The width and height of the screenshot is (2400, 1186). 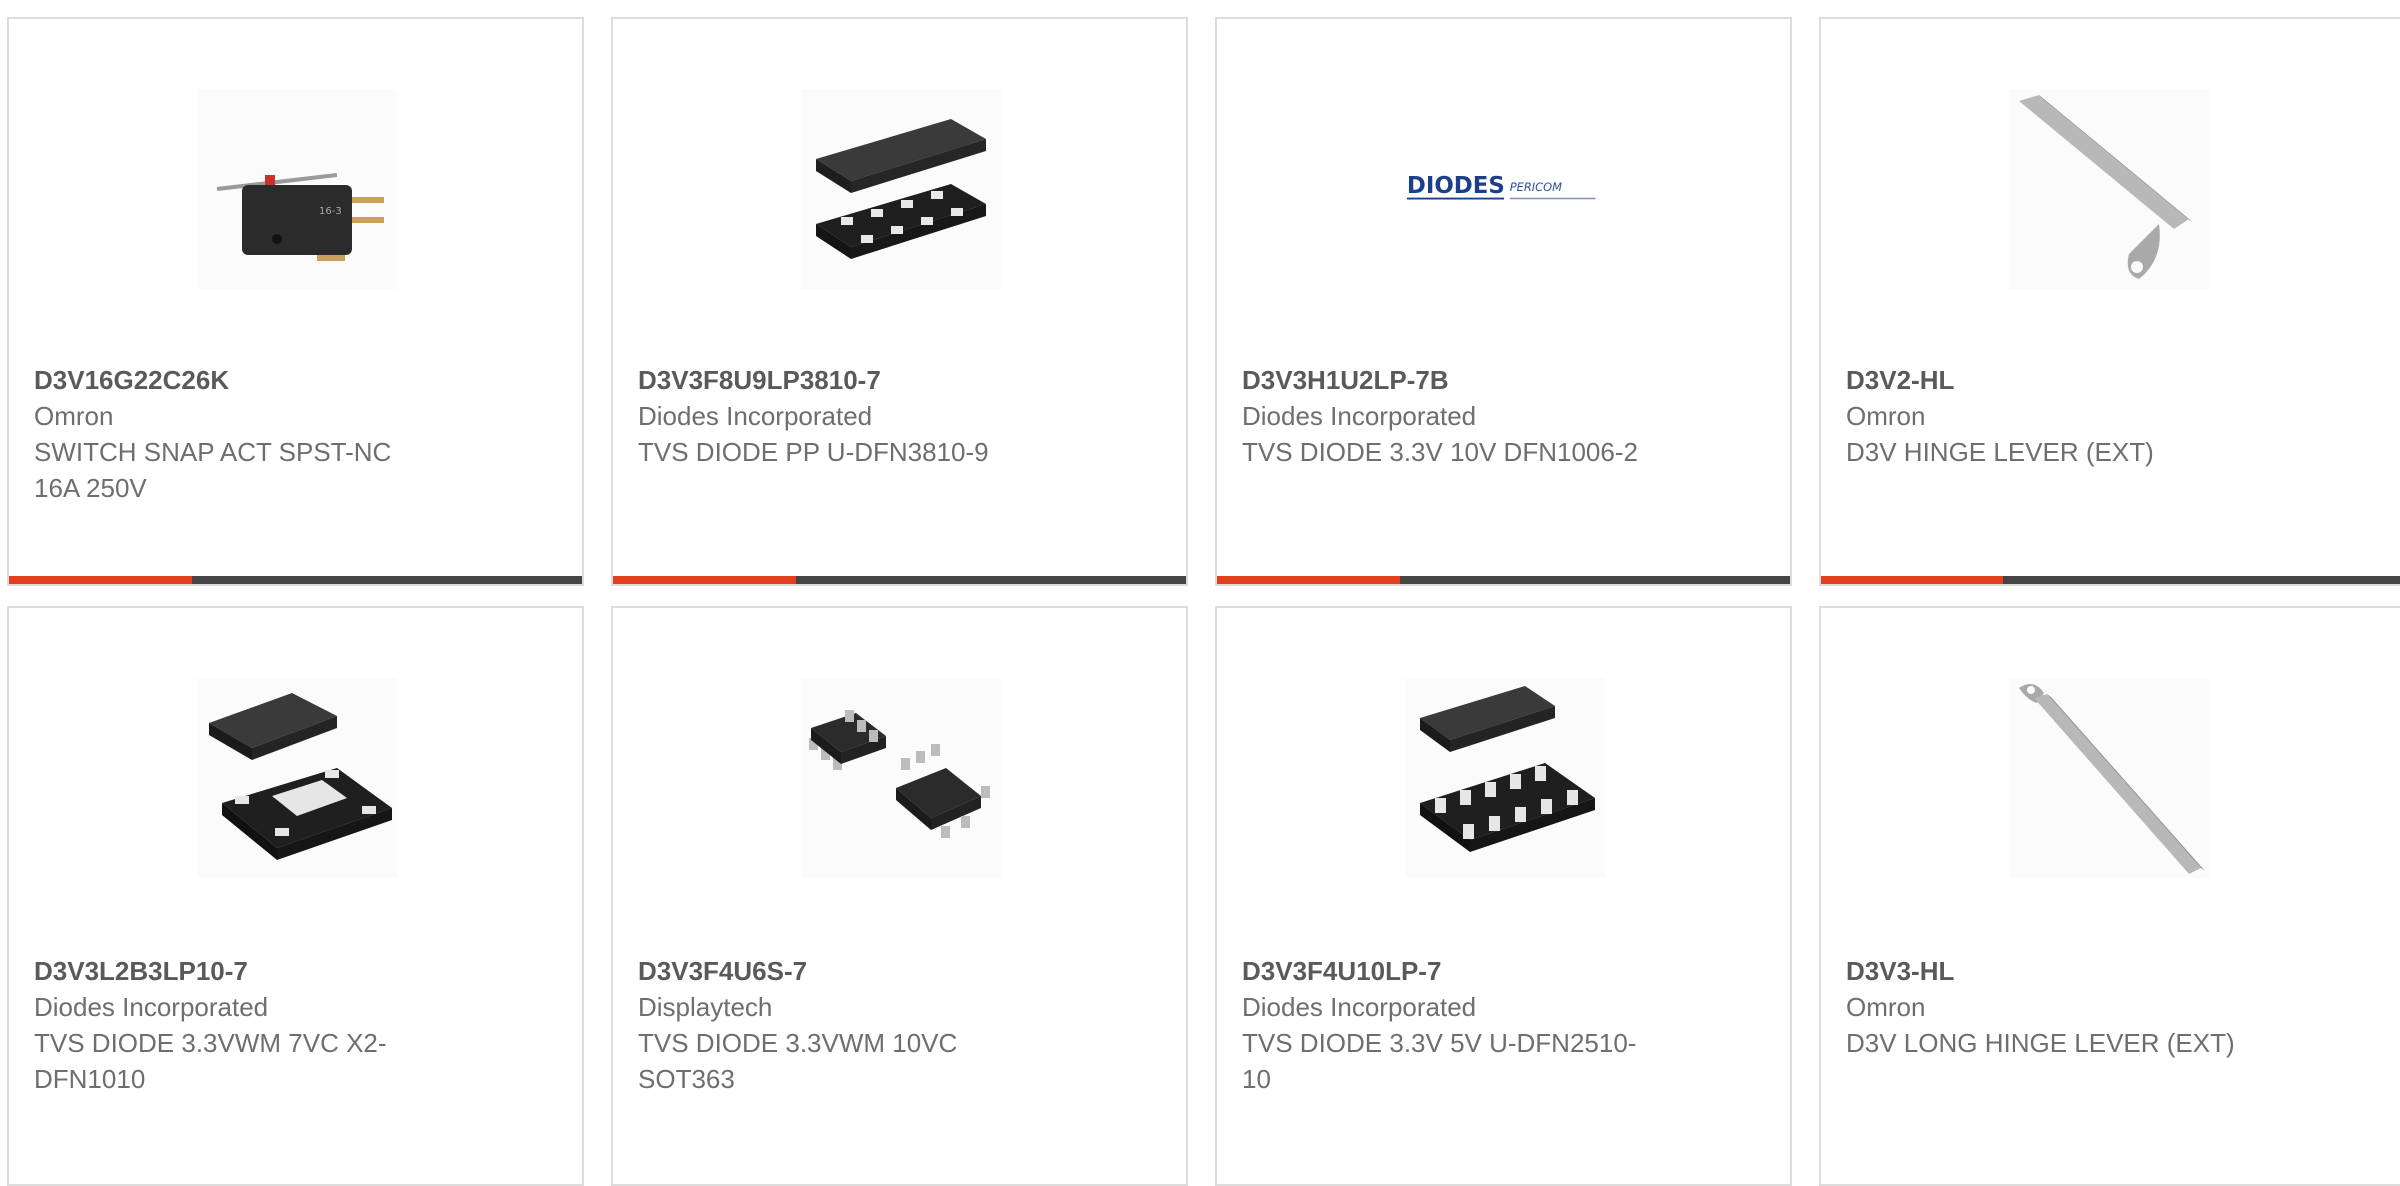 What do you see at coordinates (2056, 380) in the screenshot?
I see `part-number: D3V2-HL` at bounding box center [2056, 380].